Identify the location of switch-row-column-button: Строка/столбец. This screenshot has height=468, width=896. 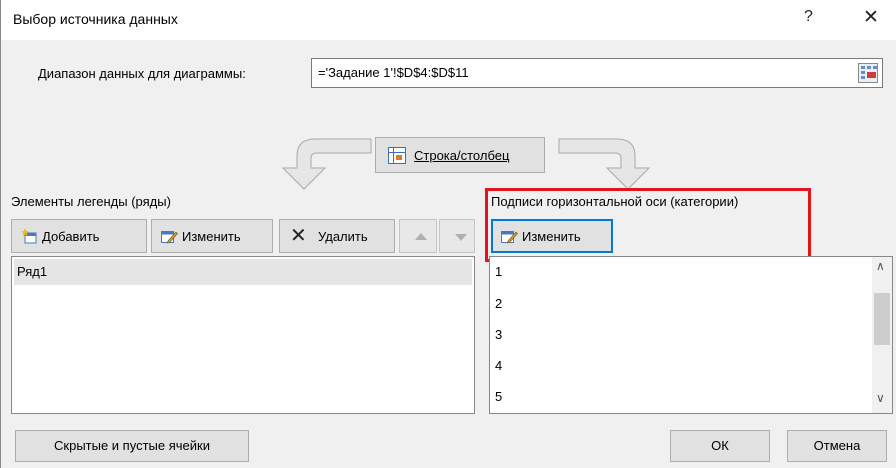
(460, 155).